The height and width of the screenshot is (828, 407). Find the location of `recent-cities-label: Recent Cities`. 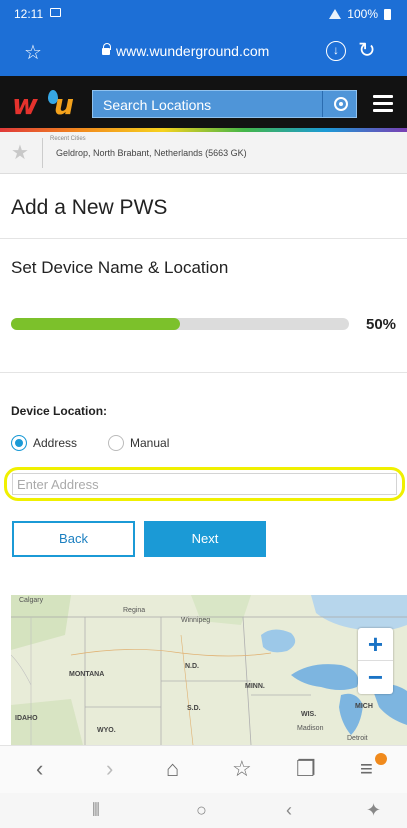

recent-cities-label: Recent Cities is located at coordinates (68, 139).